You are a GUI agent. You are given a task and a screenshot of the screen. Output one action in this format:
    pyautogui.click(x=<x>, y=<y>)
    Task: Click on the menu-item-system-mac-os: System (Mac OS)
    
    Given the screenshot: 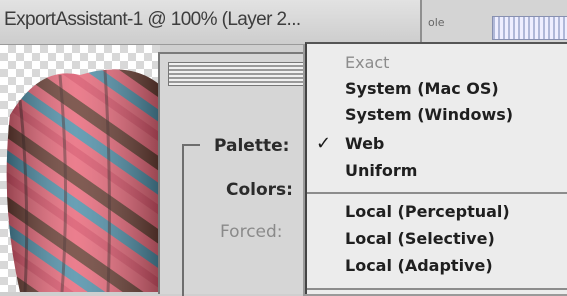 What is the action you would take?
    pyautogui.click(x=437, y=90)
    